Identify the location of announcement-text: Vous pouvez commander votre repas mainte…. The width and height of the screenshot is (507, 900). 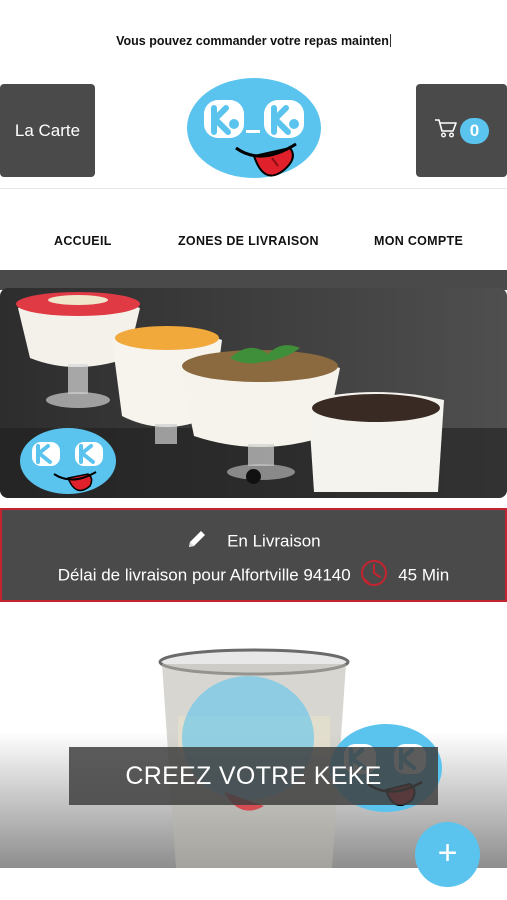
(252, 41).